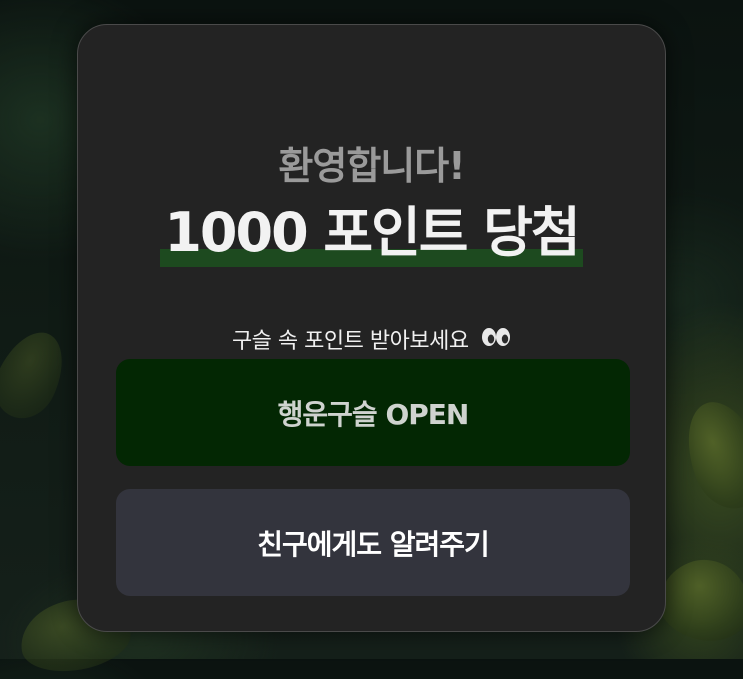 The width and height of the screenshot is (743, 679). I want to click on subtitle: 구슬 속 포인트 받아보세요, so click(371, 339).